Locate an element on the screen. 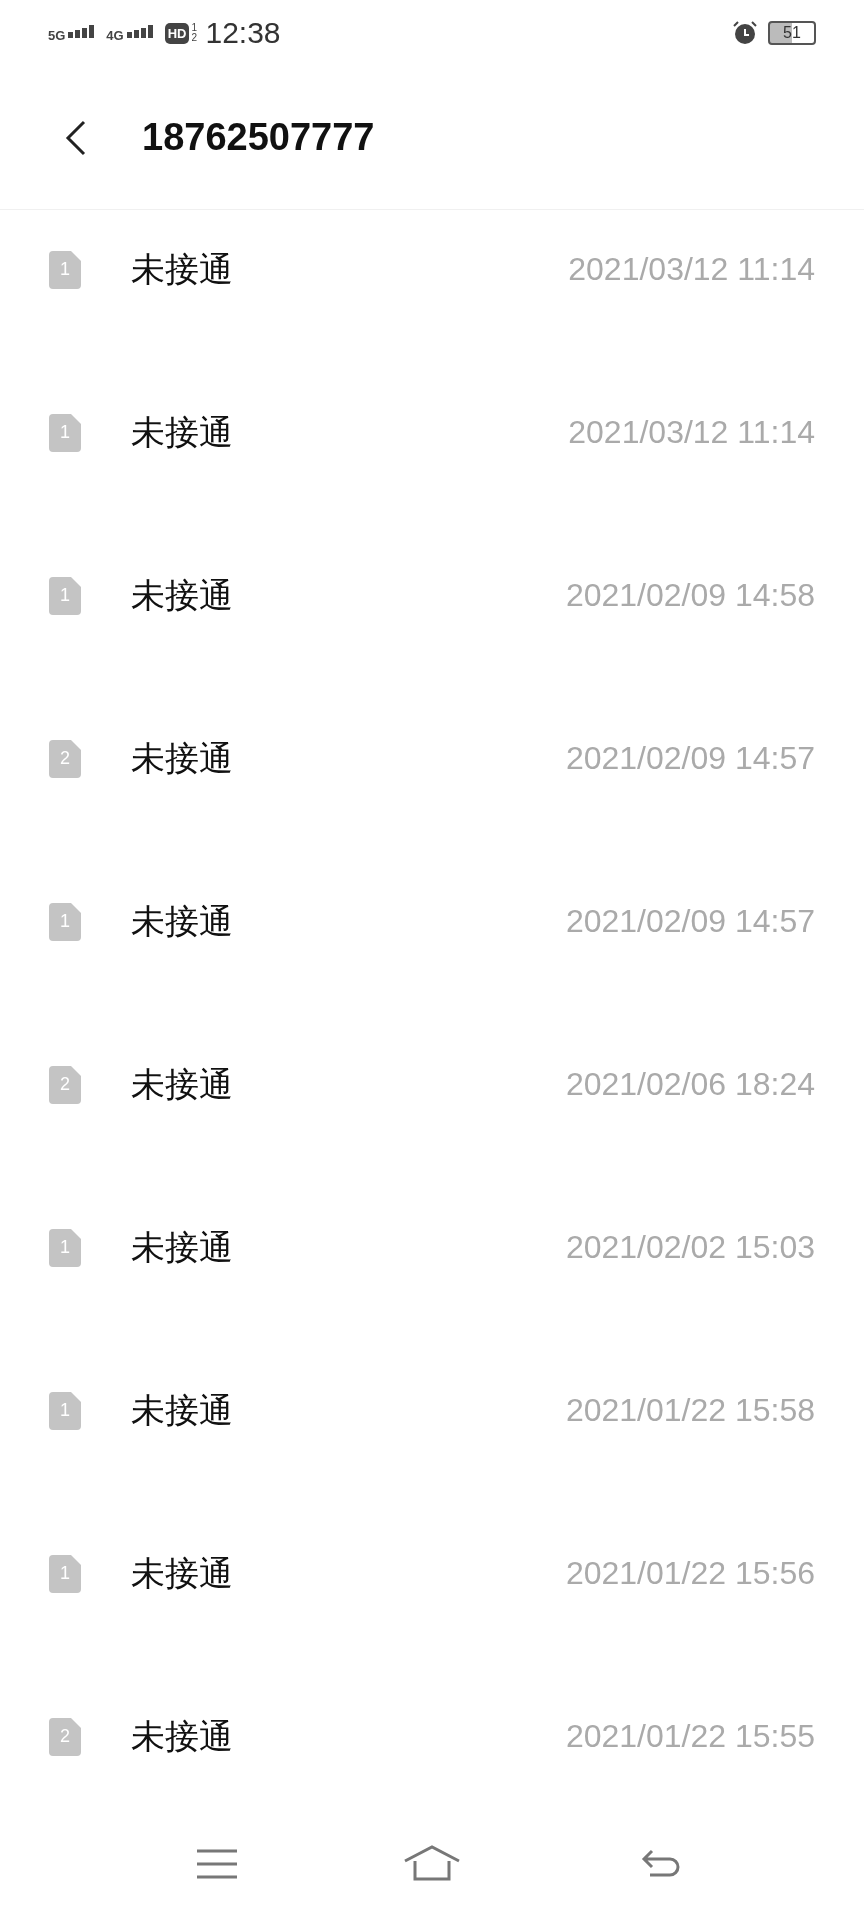 This screenshot has width=864, height=1920. call-time: 2021/02/06 18:24 is located at coordinates (690, 1084).